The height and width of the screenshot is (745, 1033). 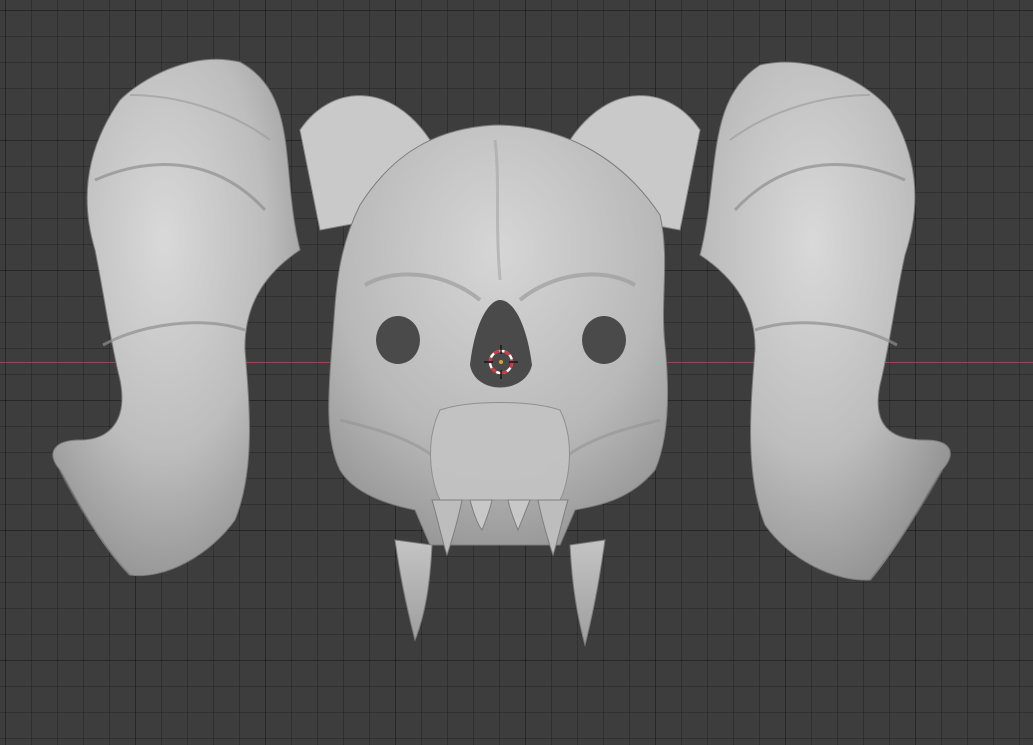 What do you see at coordinates (604, 340) in the screenshot?
I see `right-eye-socket` at bounding box center [604, 340].